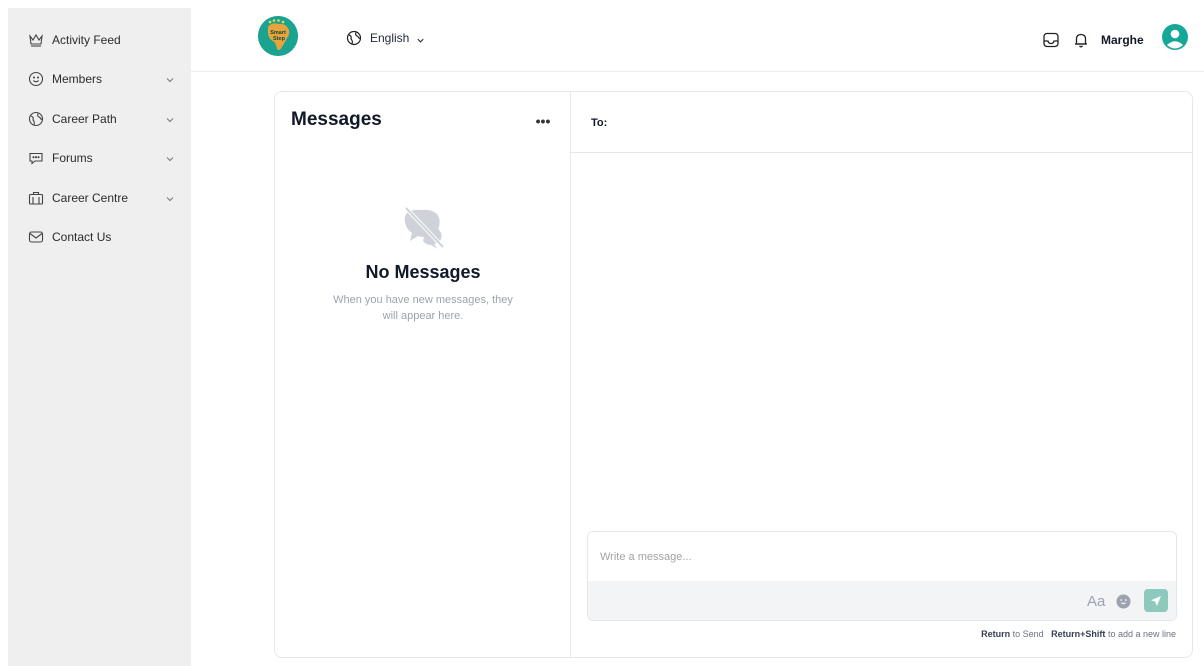 This screenshot has height=666, width=1204. What do you see at coordinates (36, 40) in the screenshot?
I see `crown-icon` at bounding box center [36, 40].